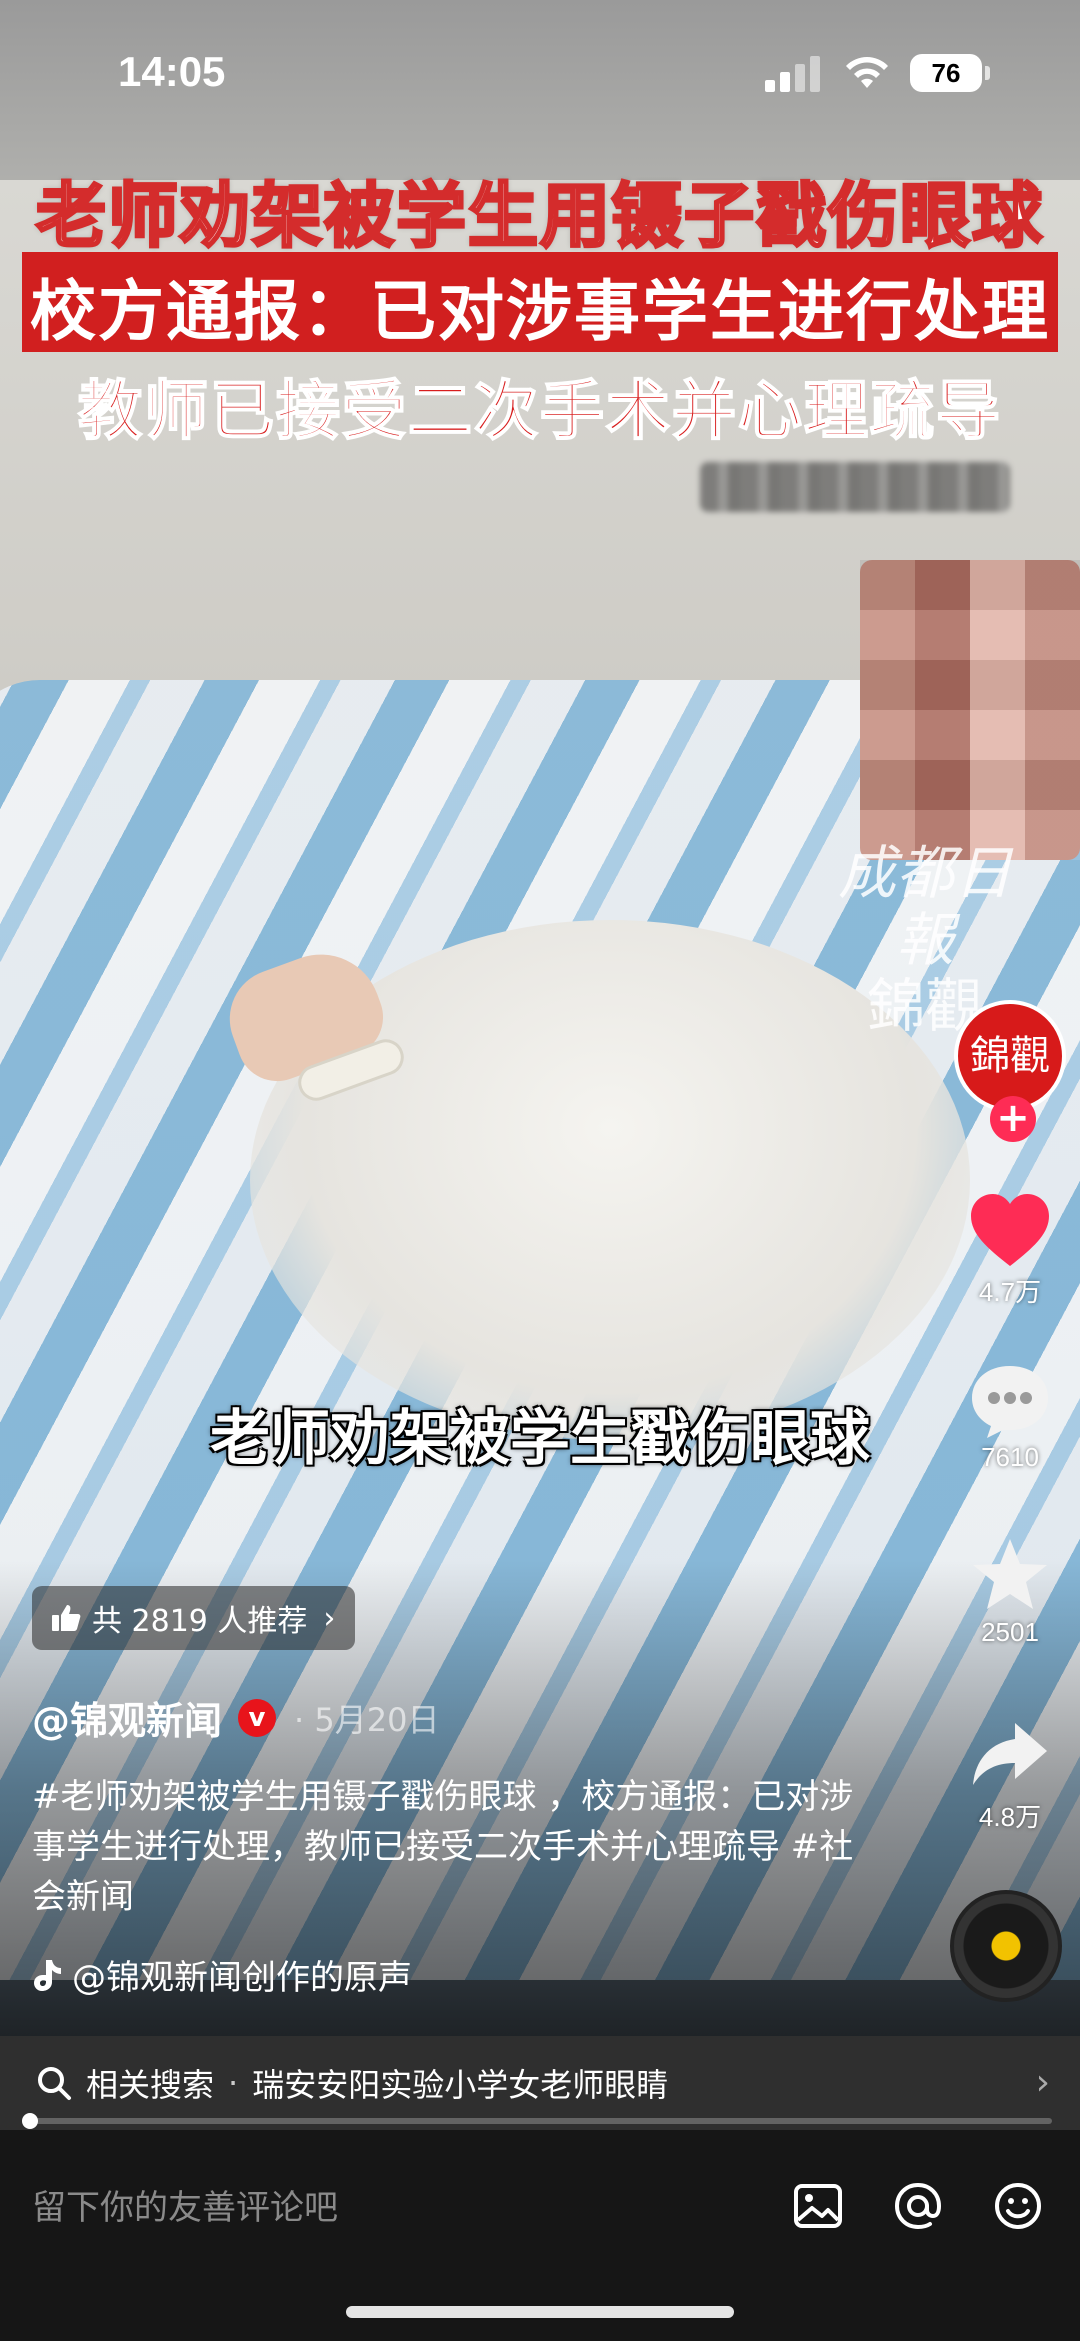  Describe the element at coordinates (924, 906) in the screenshot. I see `watermark-line-1: 成都日報` at that location.